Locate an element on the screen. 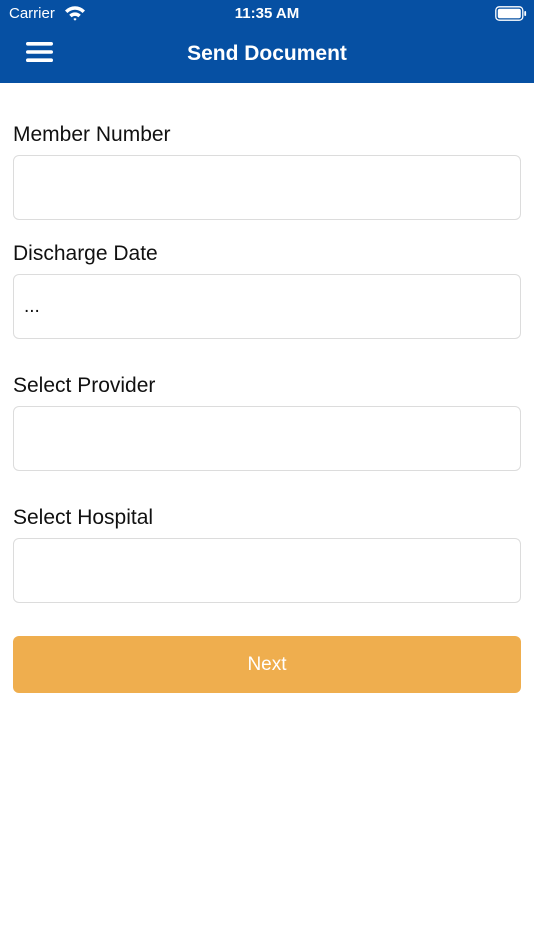 This screenshot has height=950, width=534. select-hospital-label: Select Hospital is located at coordinates (83, 517).